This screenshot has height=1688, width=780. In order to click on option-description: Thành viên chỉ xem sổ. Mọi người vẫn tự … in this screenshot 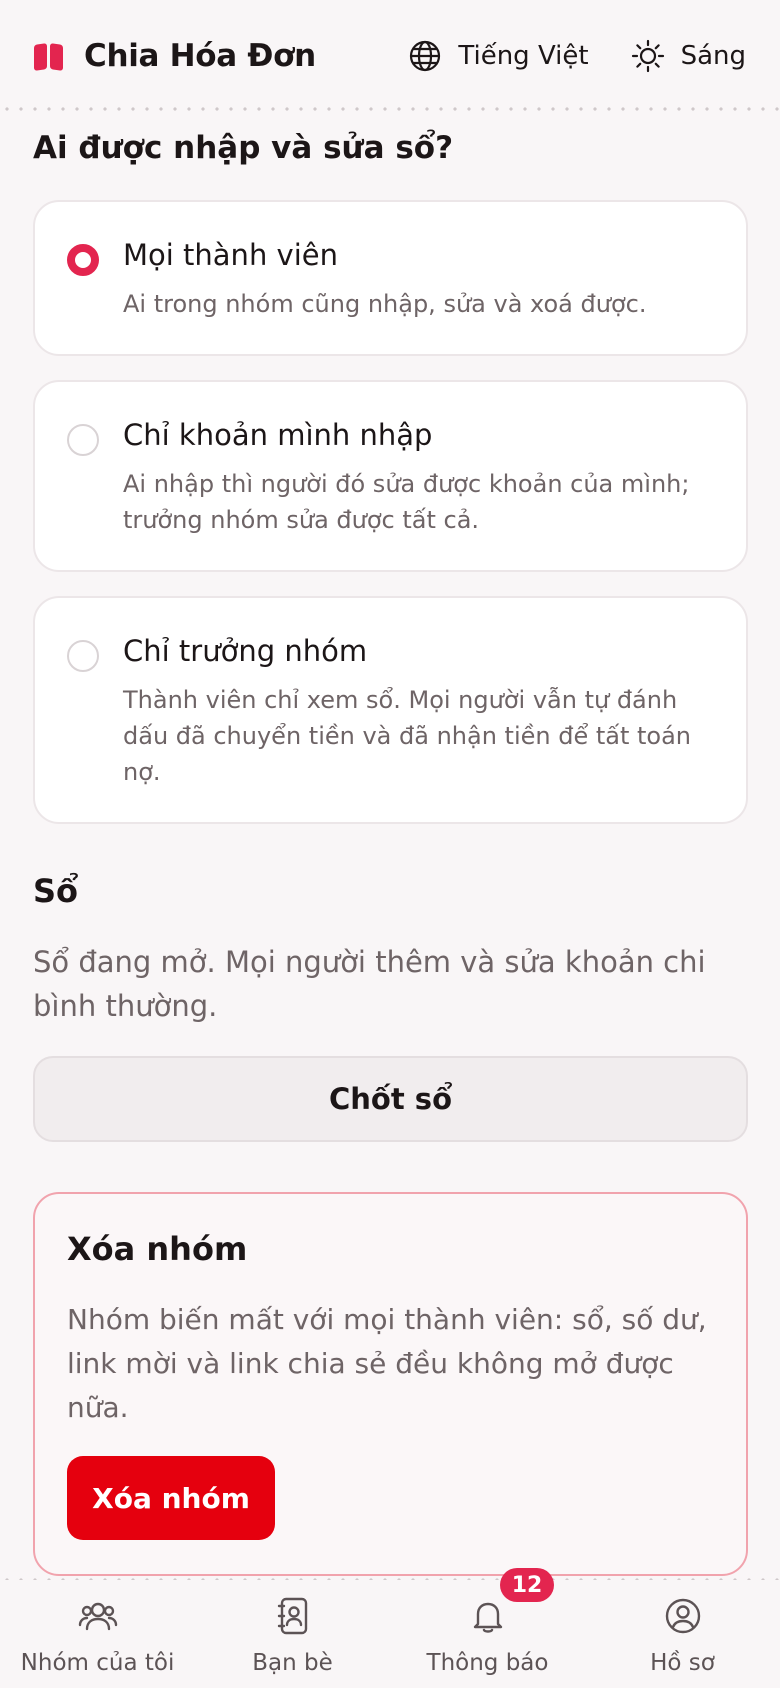, I will do `click(407, 736)`.